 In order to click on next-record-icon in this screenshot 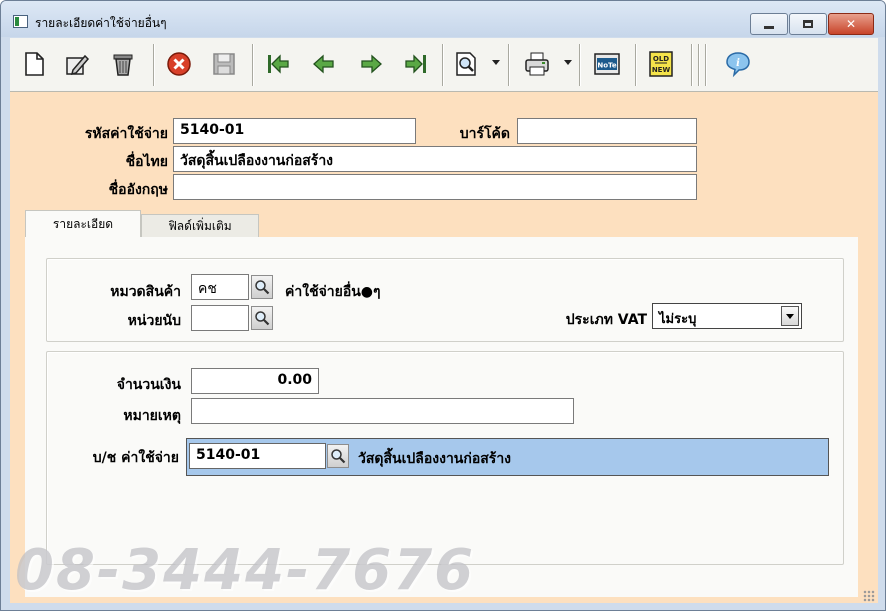, I will do `click(371, 64)`.